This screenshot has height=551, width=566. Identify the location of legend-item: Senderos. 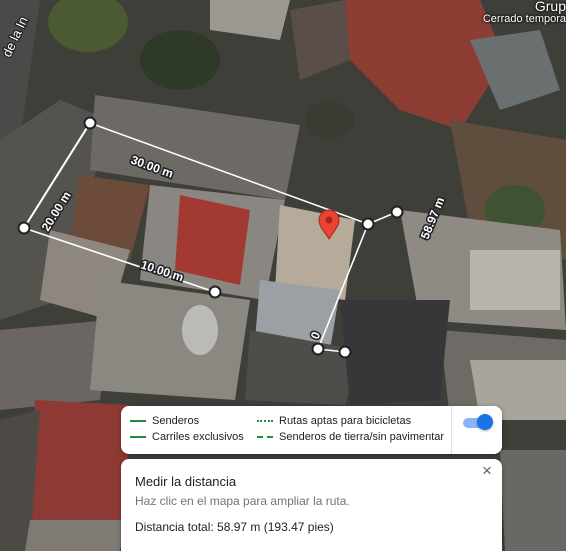
(164, 421).